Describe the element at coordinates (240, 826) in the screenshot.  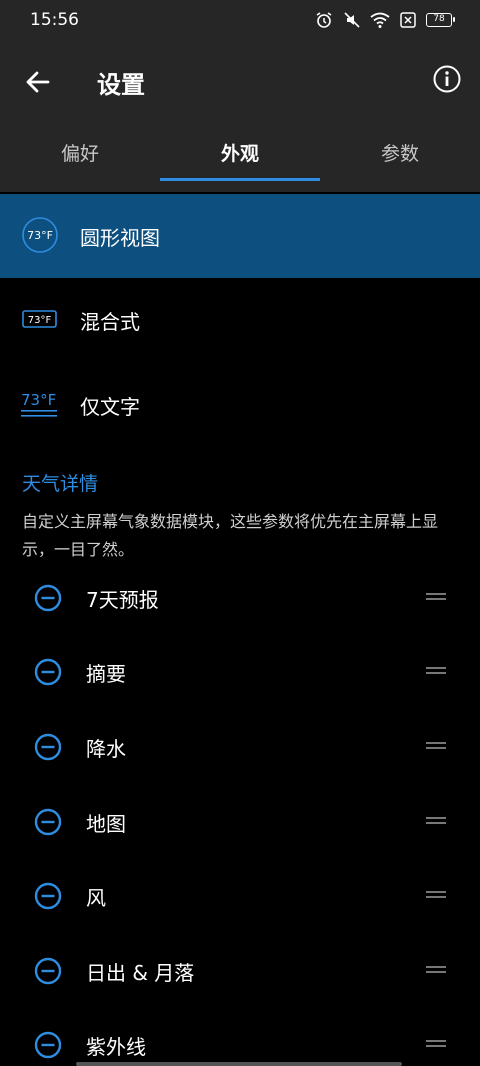
I see `list-item: 地图` at that location.